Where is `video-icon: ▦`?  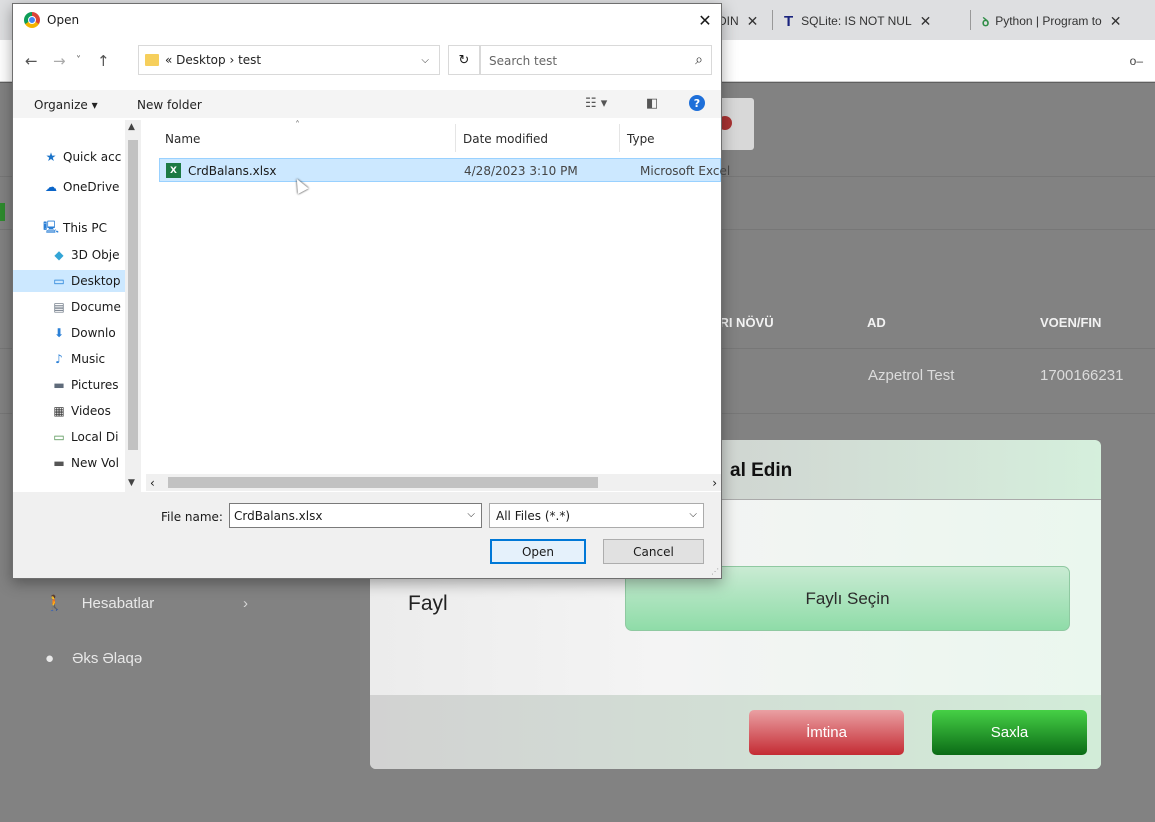
video-icon: ▦ is located at coordinates (59, 411).